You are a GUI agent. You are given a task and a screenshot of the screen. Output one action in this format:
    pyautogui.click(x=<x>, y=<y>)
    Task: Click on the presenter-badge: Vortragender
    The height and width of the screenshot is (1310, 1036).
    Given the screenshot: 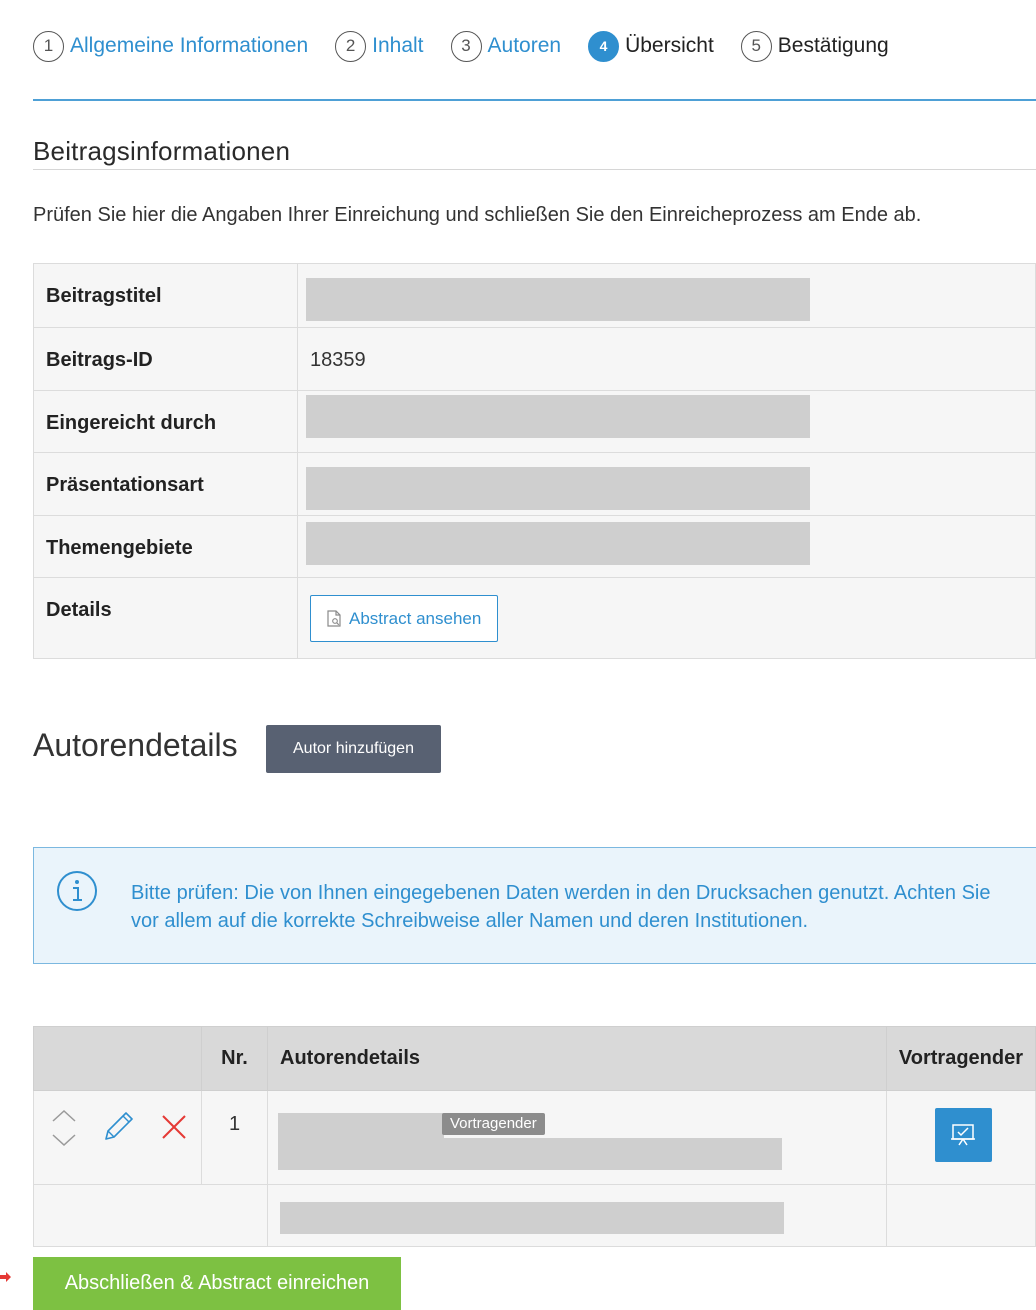 What is the action you would take?
    pyautogui.click(x=493, y=1124)
    